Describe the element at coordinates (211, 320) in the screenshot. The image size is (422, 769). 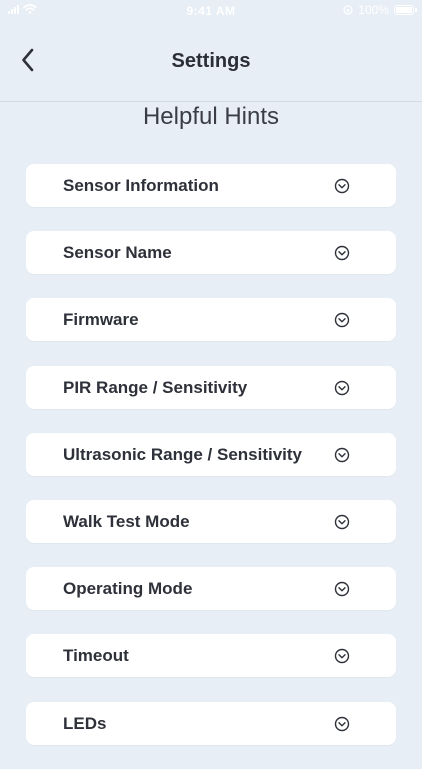
I see `hint-row-firmware: Firmware` at that location.